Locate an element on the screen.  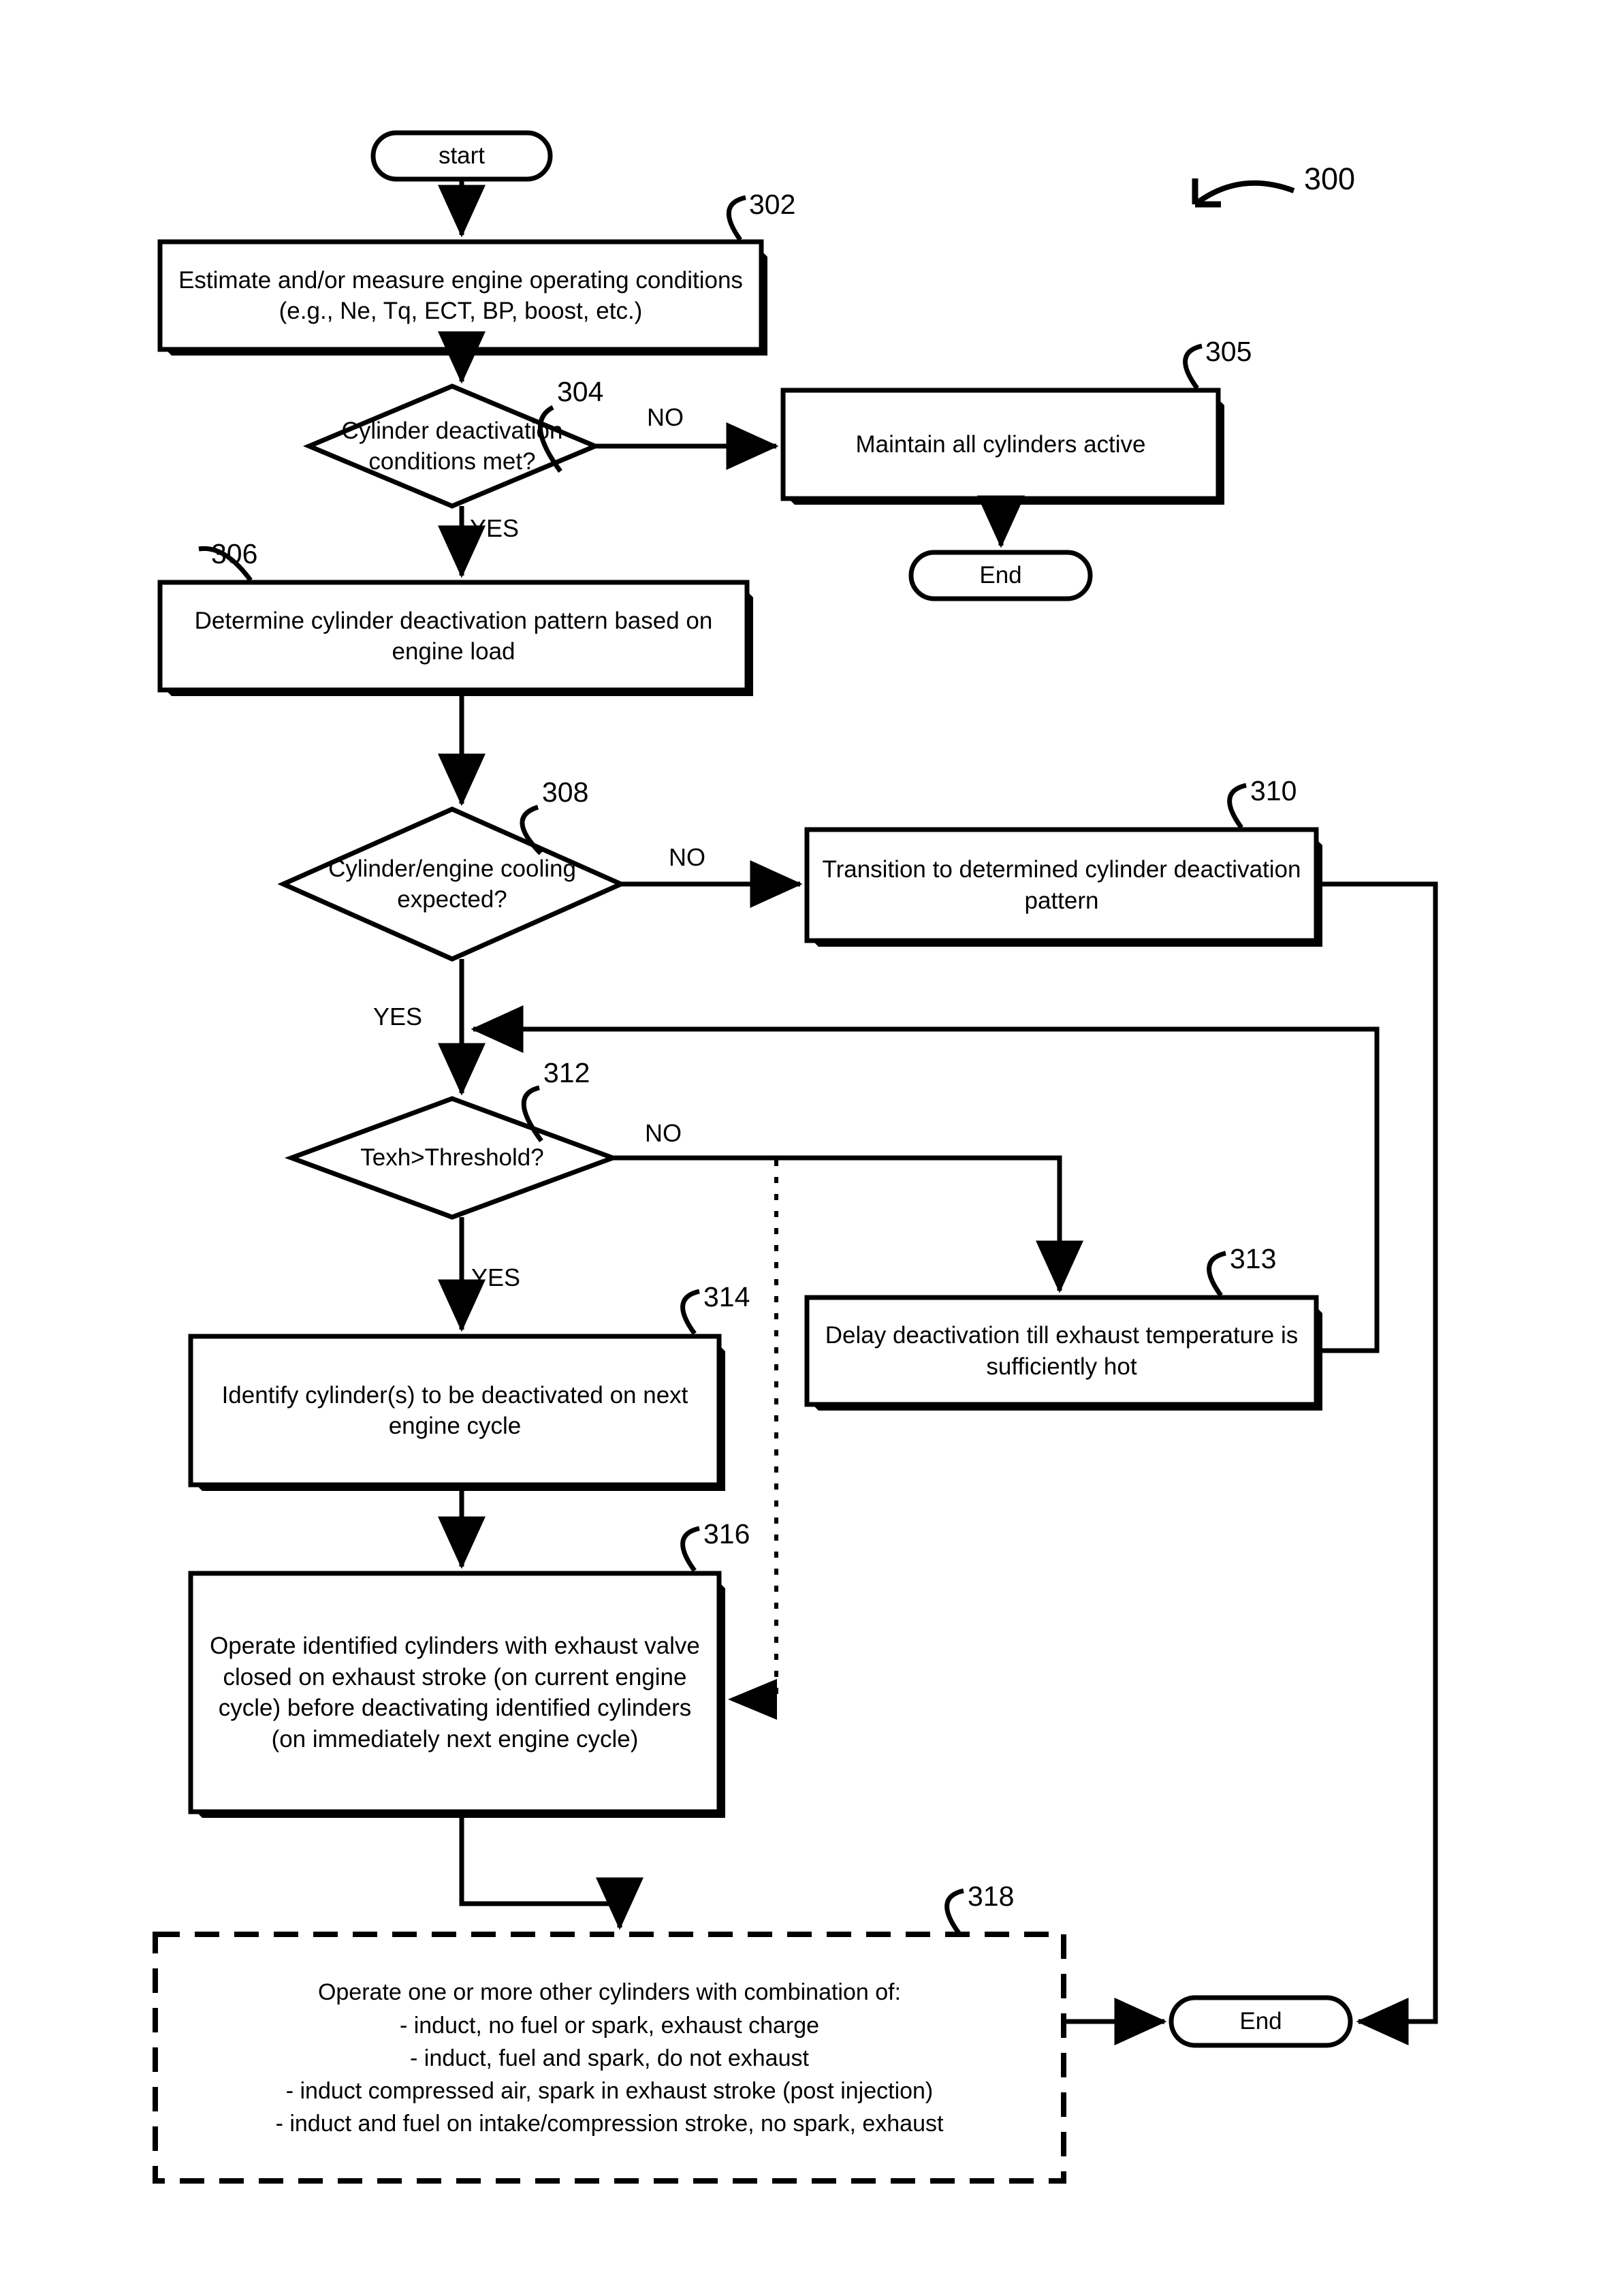
box-316-shape is located at coordinates (455, 1693).